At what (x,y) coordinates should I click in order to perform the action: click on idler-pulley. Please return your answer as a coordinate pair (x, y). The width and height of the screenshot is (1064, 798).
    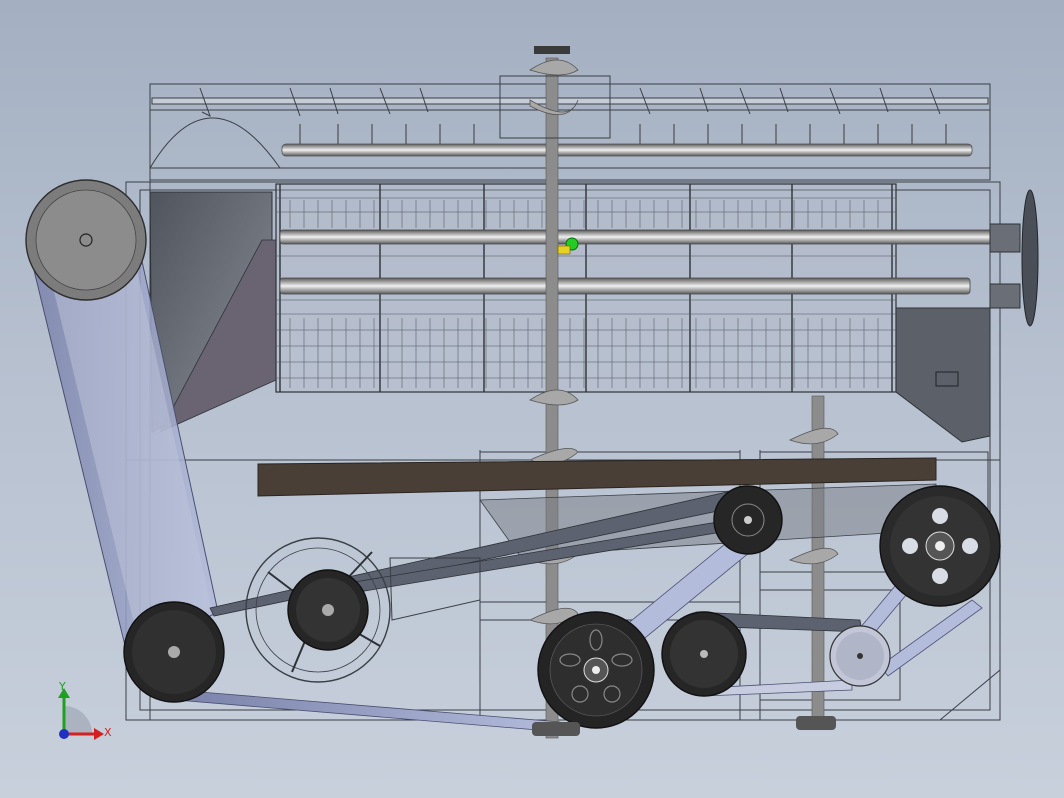
    Looking at the image, I should click on (860, 656).